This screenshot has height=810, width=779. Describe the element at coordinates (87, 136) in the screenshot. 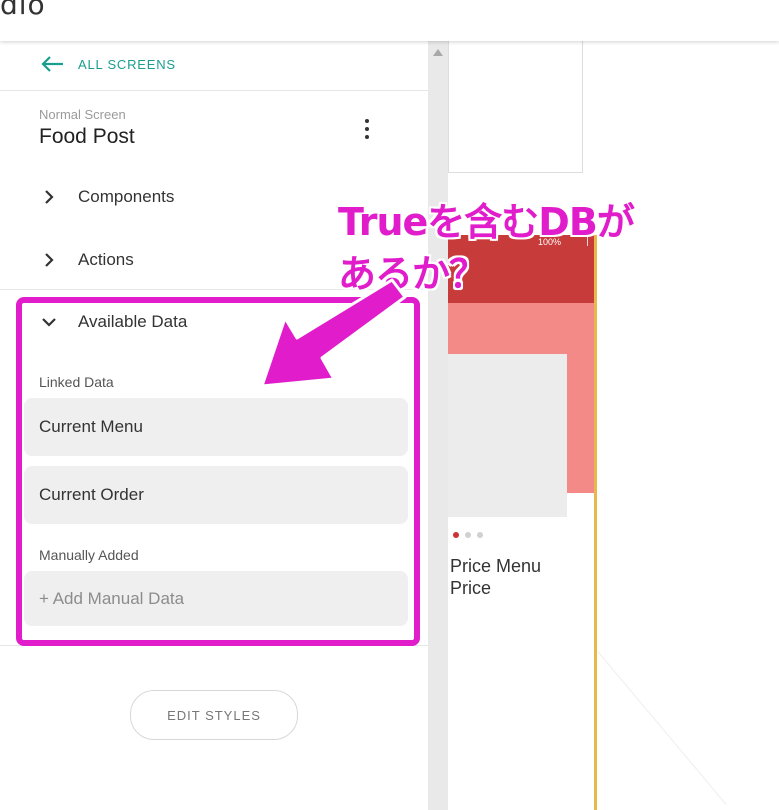

I see `screen-name-title: Food Post` at that location.